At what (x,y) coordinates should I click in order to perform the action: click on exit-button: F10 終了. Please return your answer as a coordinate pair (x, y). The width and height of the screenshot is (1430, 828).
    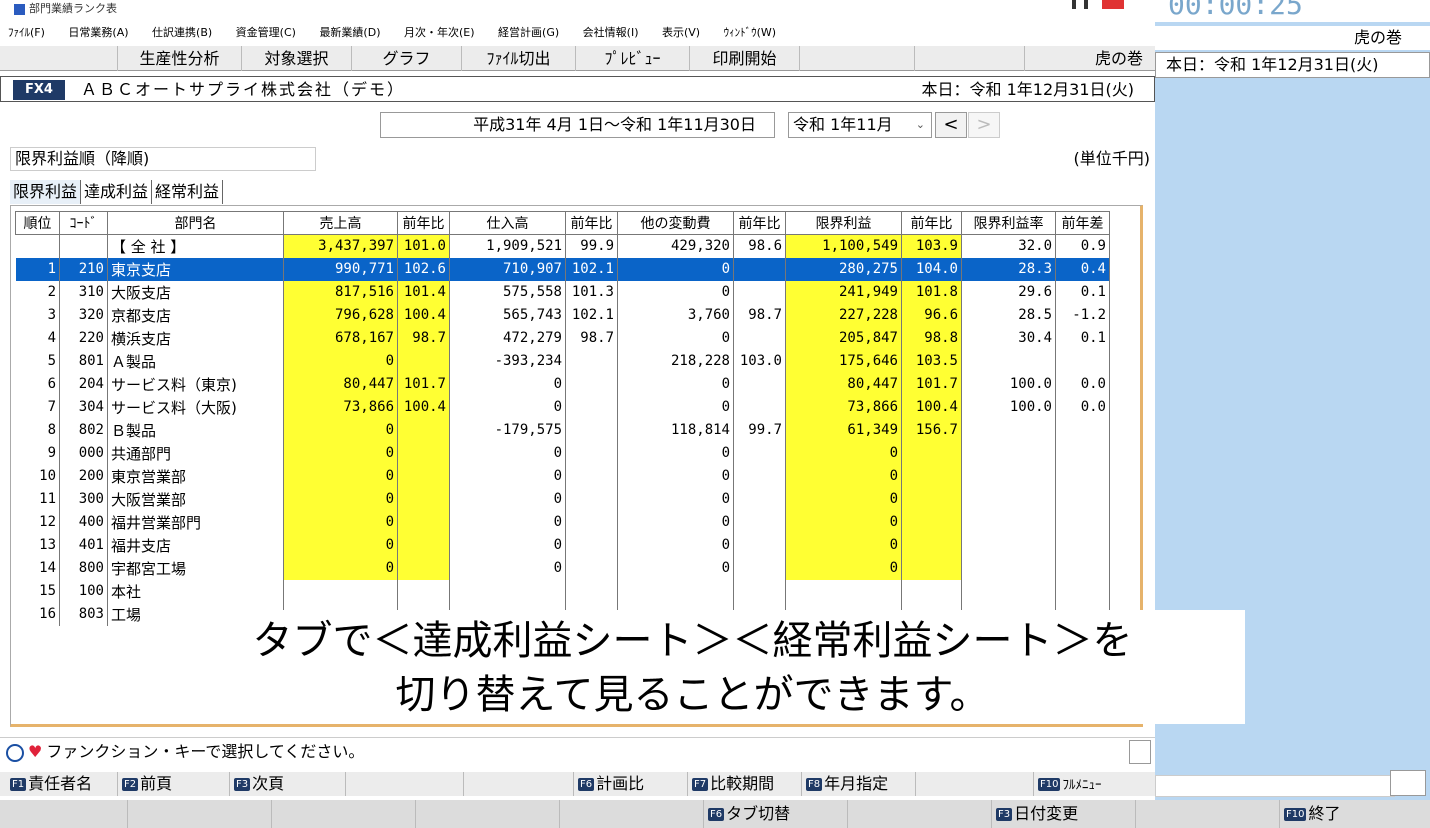
    Looking at the image, I should click on (1355, 814).